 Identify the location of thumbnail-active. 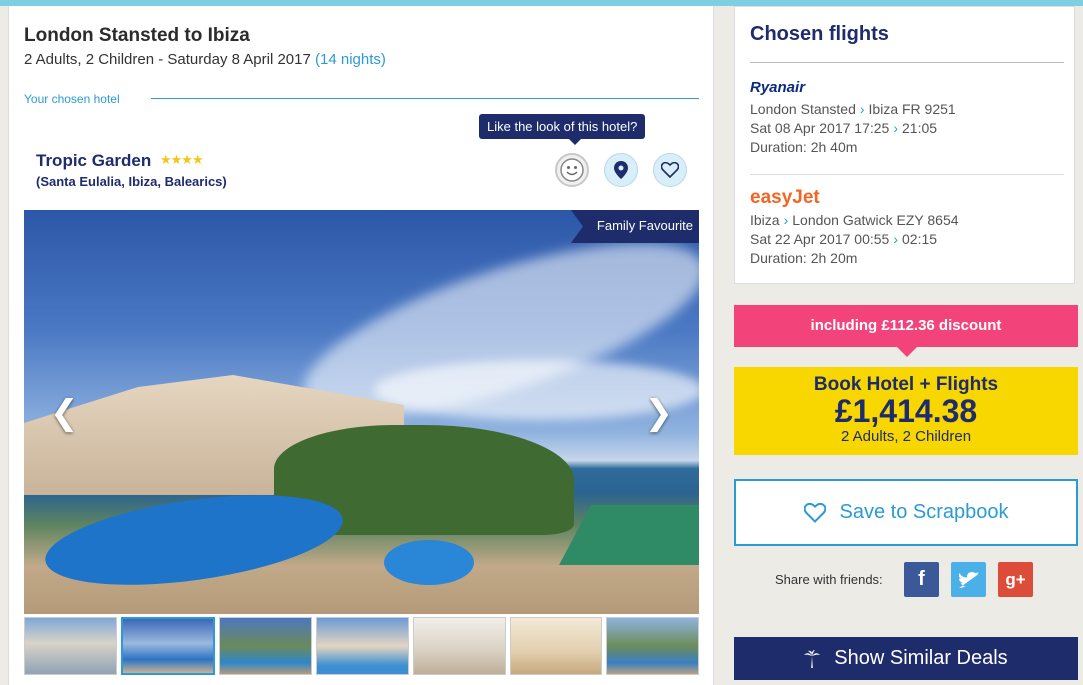
(168, 646).